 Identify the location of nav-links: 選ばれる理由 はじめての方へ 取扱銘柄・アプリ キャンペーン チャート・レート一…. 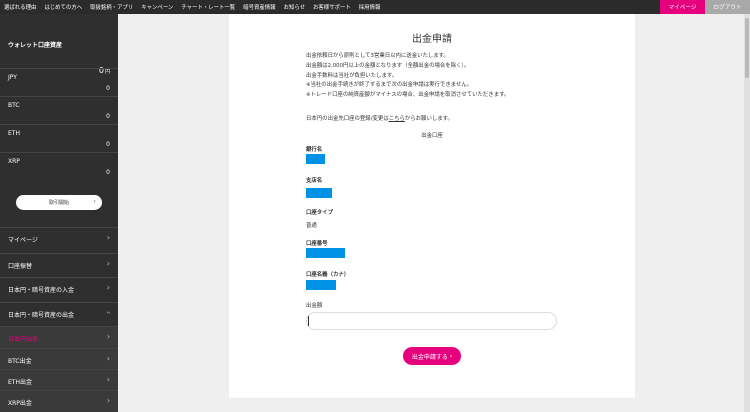
(196, 7).